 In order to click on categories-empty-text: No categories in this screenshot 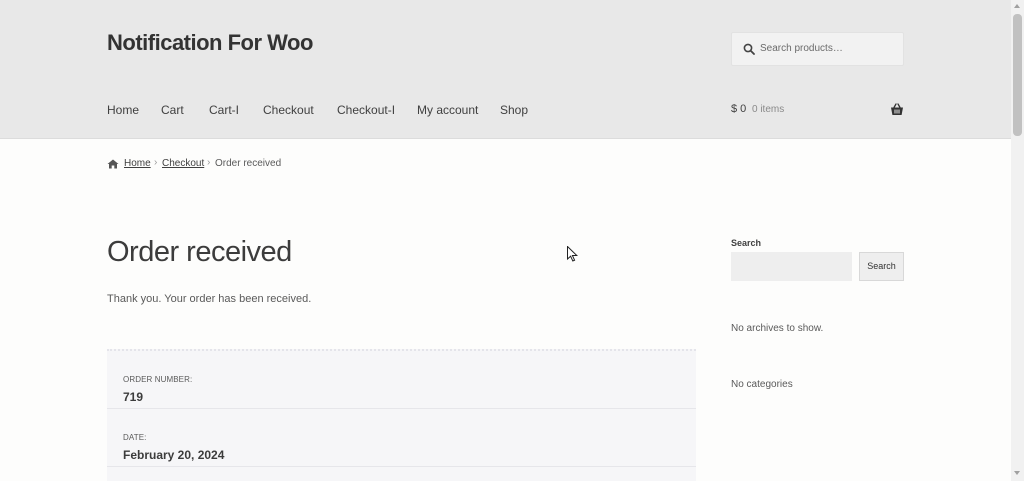, I will do `click(762, 384)`.